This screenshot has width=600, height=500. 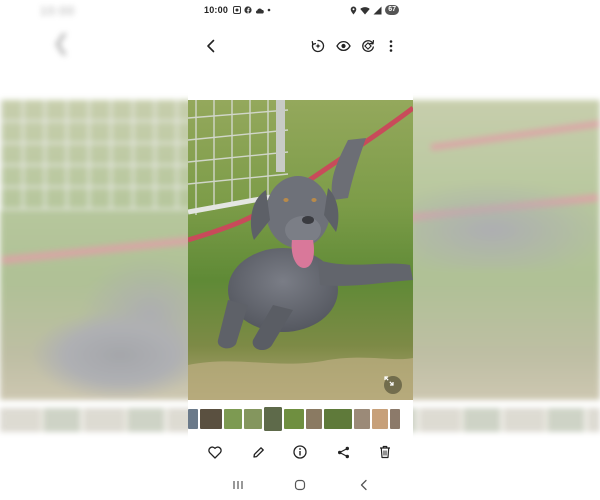 What do you see at coordinates (237, 10) in the screenshot?
I see `gallery-notif-icon` at bounding box center [237, 10].